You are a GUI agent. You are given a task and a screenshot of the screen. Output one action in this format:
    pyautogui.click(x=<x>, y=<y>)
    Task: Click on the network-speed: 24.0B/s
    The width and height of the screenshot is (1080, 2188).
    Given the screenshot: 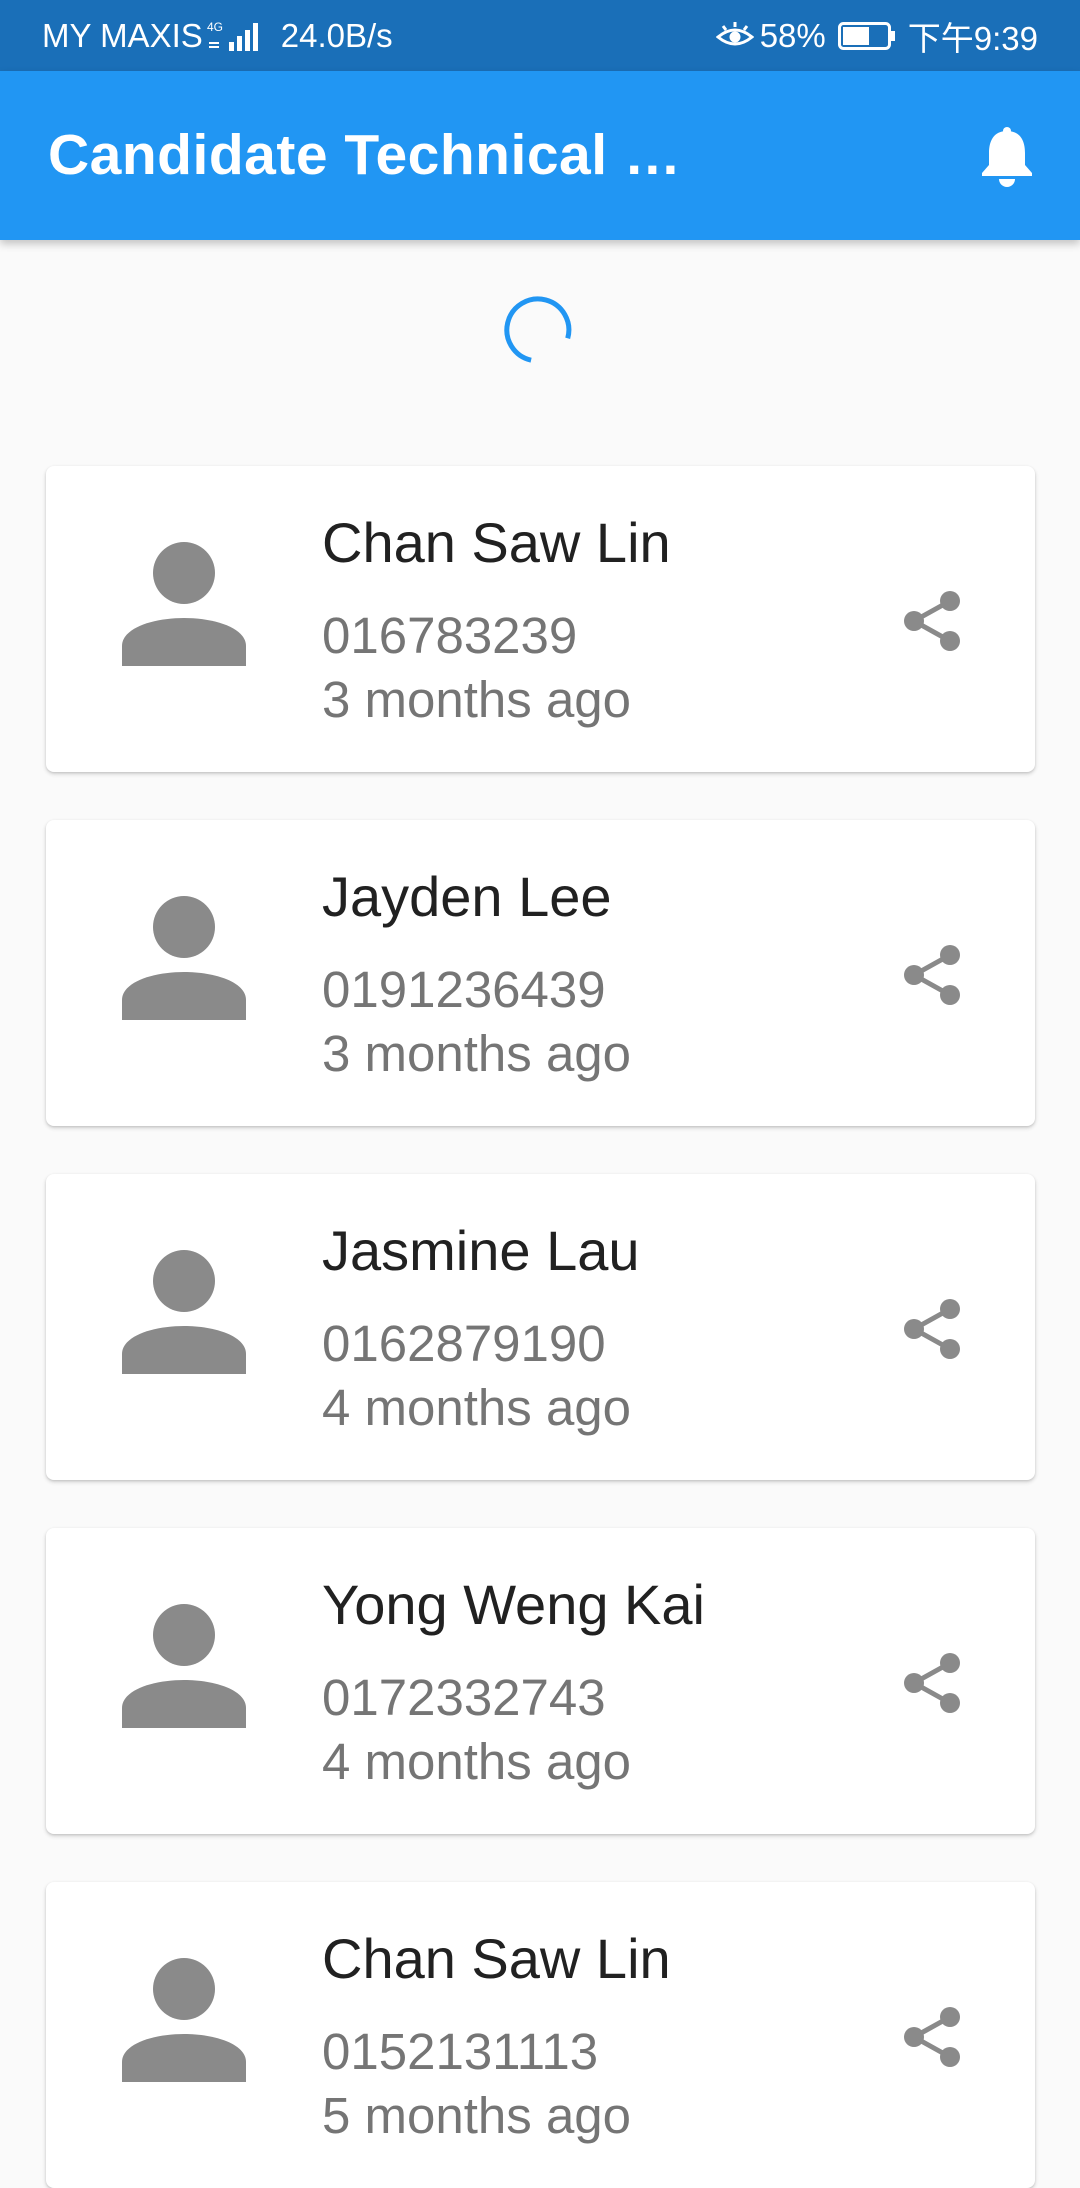 What is the action you would take?
    pyautogui.click(x=336, y=35)
    